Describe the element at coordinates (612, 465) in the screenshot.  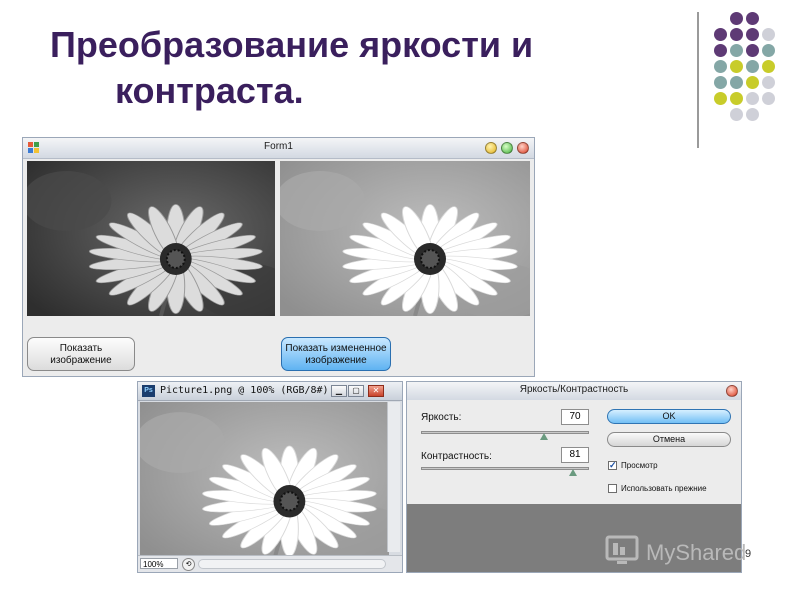
I see `preview-checkbox: ✓` at that location.